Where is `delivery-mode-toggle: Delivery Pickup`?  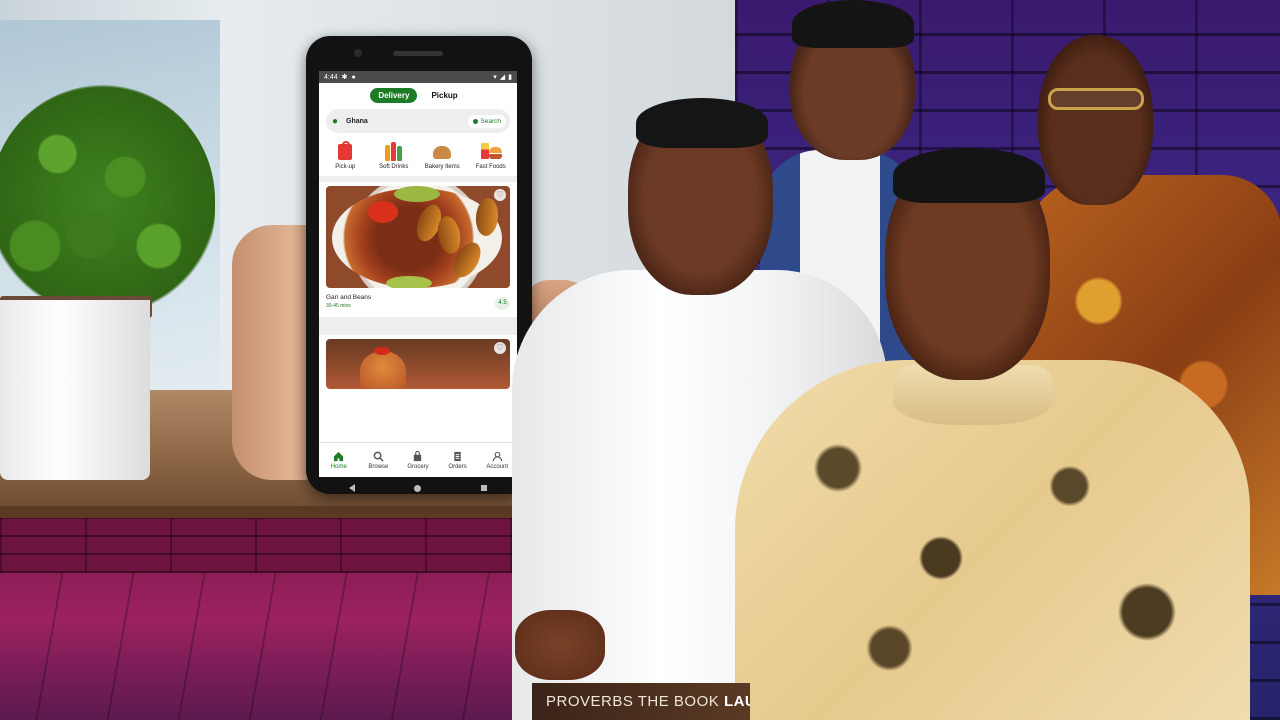 delivery-mode-toggle: Delivery Pickup is located at coordinates (418, 95).